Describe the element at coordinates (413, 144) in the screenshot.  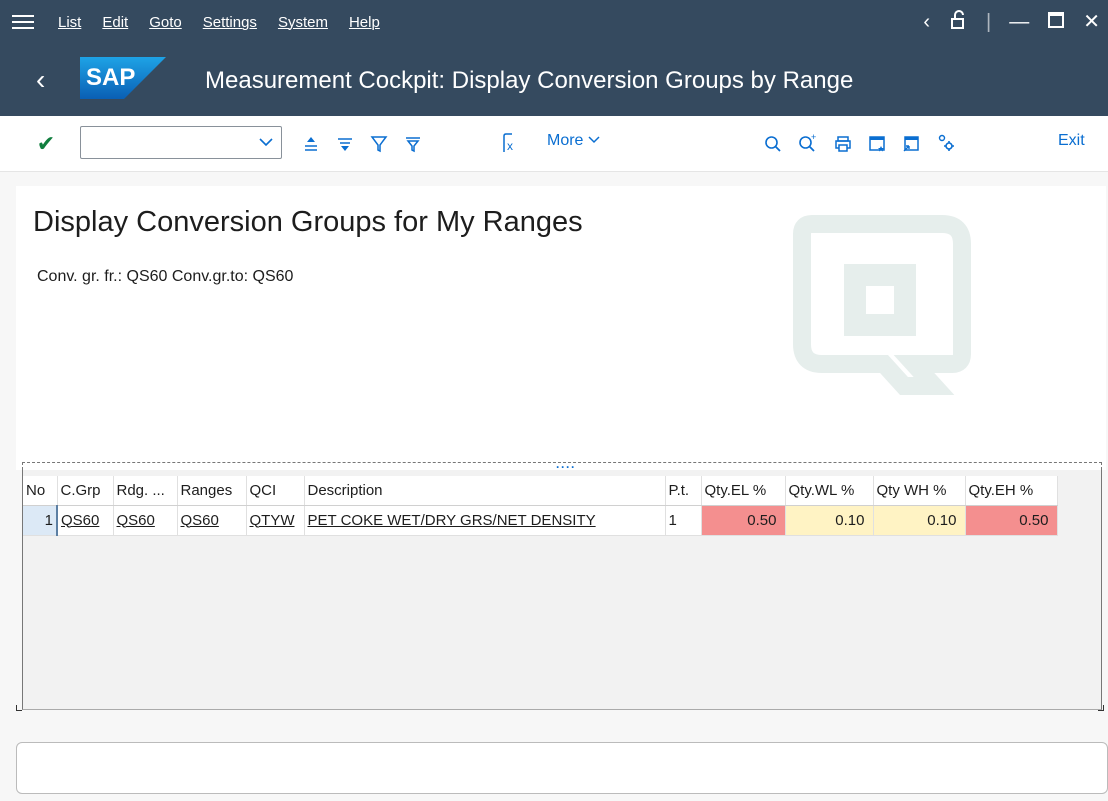
I see `filter-settings-icon` at that location.